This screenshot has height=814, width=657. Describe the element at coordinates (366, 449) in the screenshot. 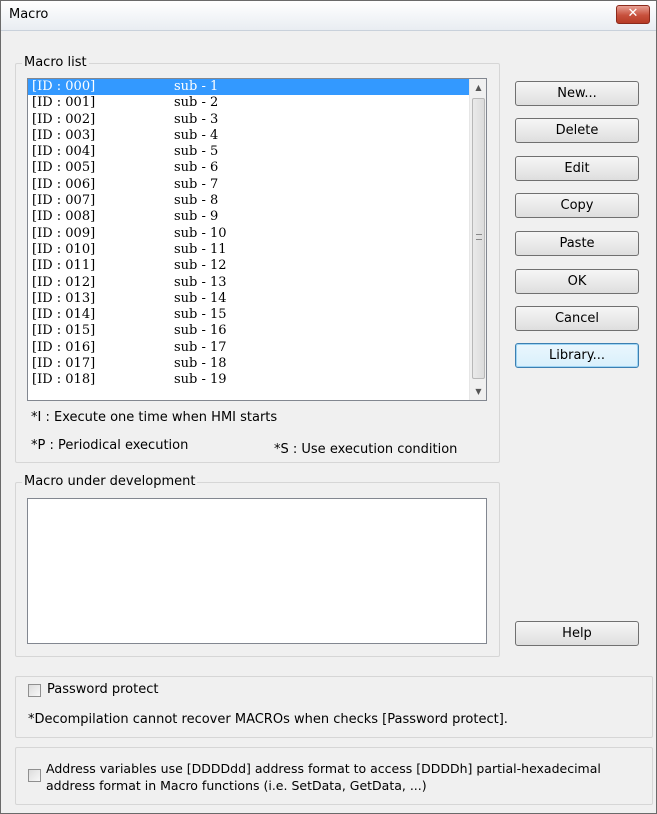

I see `note-execution-condition: *S : Use execution condition` at that location.